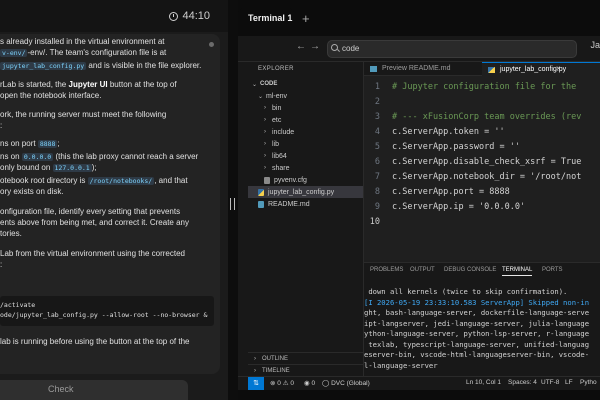  I want to click on instruction-line: tories., so click(11, 233).